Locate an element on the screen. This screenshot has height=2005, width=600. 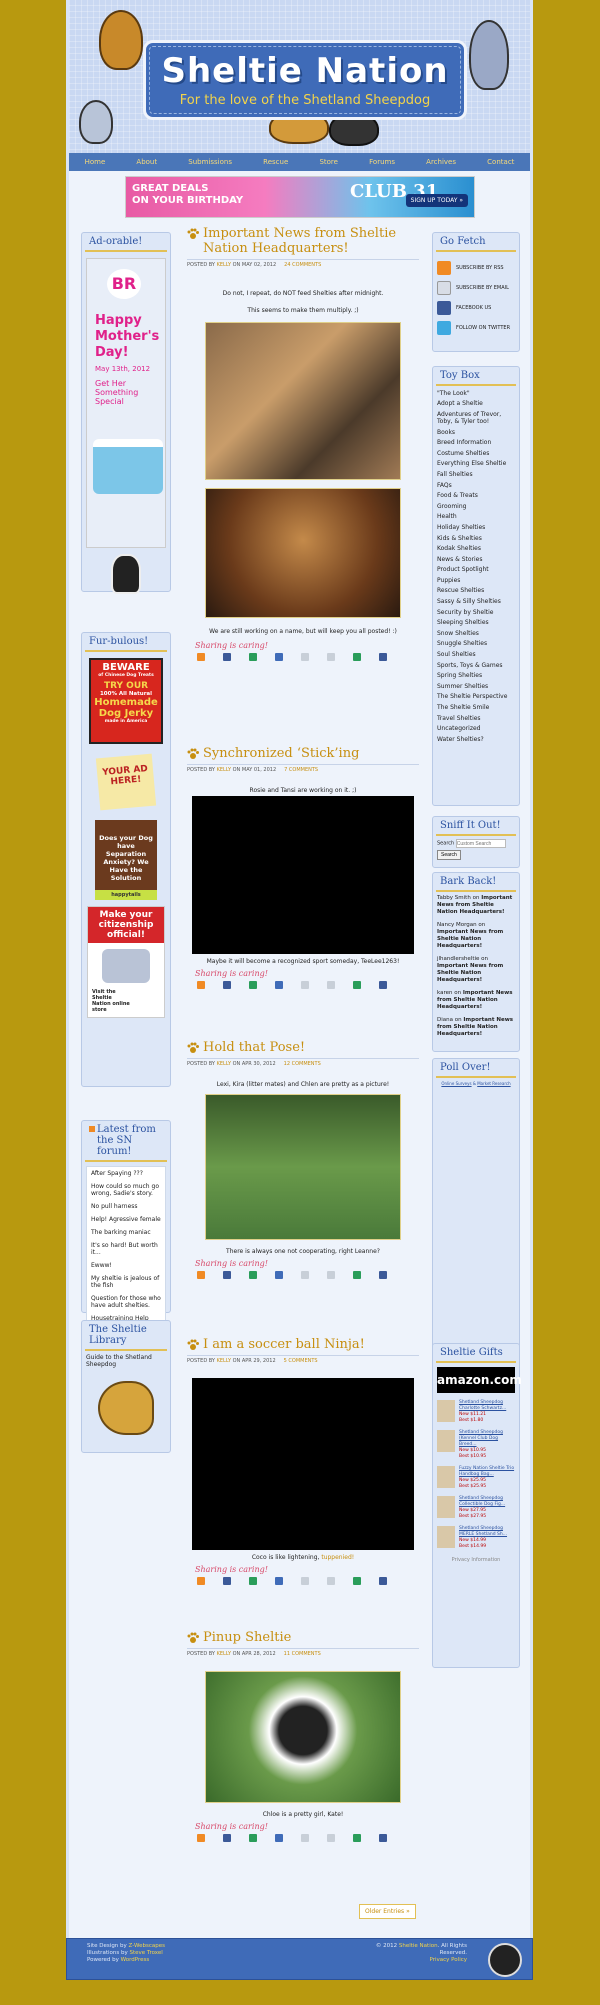
older-entries-link: Older Entries » is located at coordinates (387, 1911).